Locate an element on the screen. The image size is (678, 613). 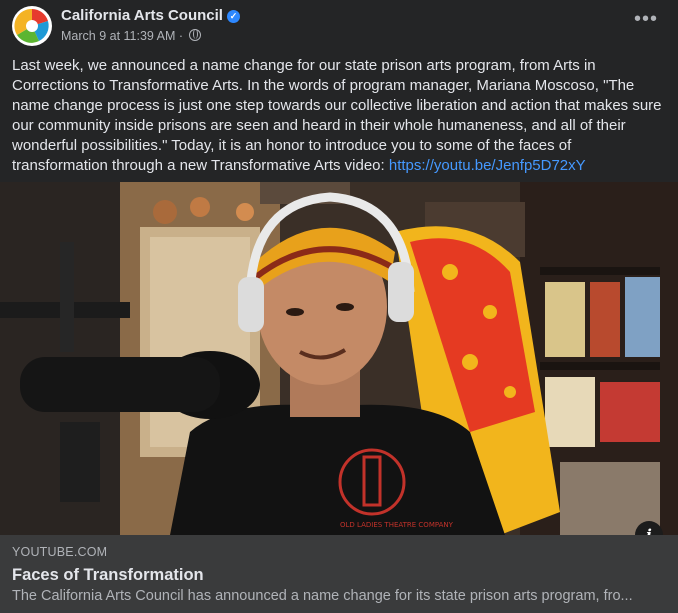
page-name: California Arts Council ✓ is located at coordinates (150, 15).